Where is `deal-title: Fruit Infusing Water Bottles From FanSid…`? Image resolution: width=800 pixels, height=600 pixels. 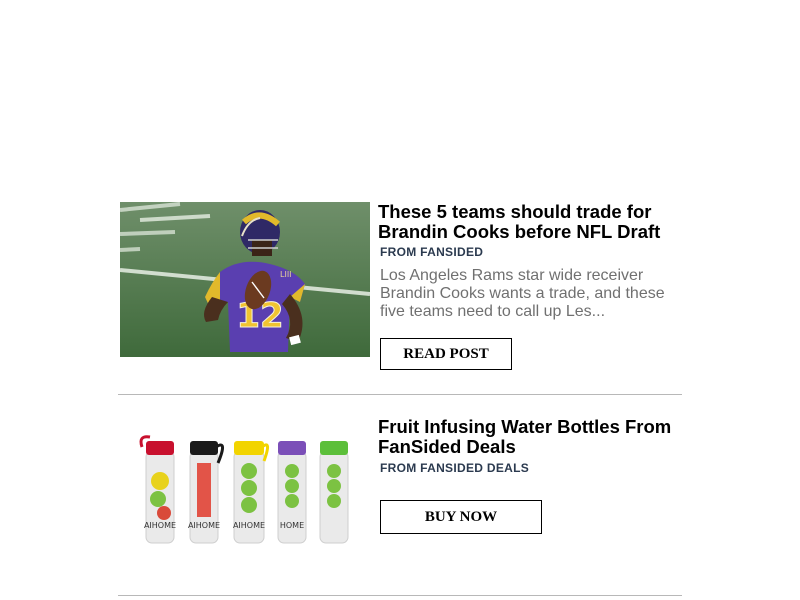 deal-title: Fruit Infusing Water Bottles From FanSid… is located at coordinates (533, 437).